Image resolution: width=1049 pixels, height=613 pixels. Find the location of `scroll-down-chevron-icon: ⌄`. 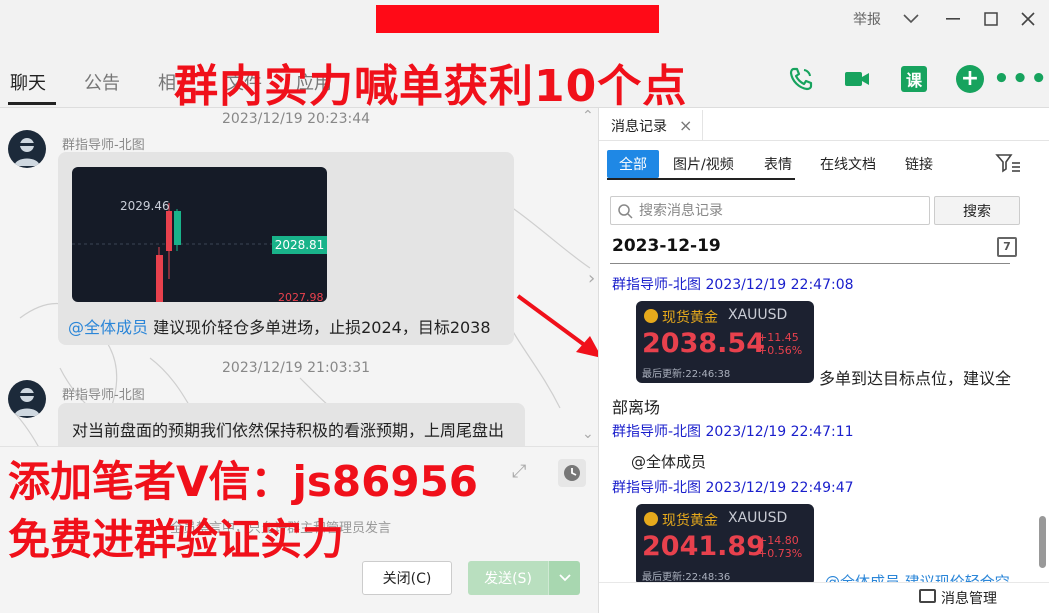

scroll-down-chevron-icon: ⌄ is located at coordinates (588, 434).